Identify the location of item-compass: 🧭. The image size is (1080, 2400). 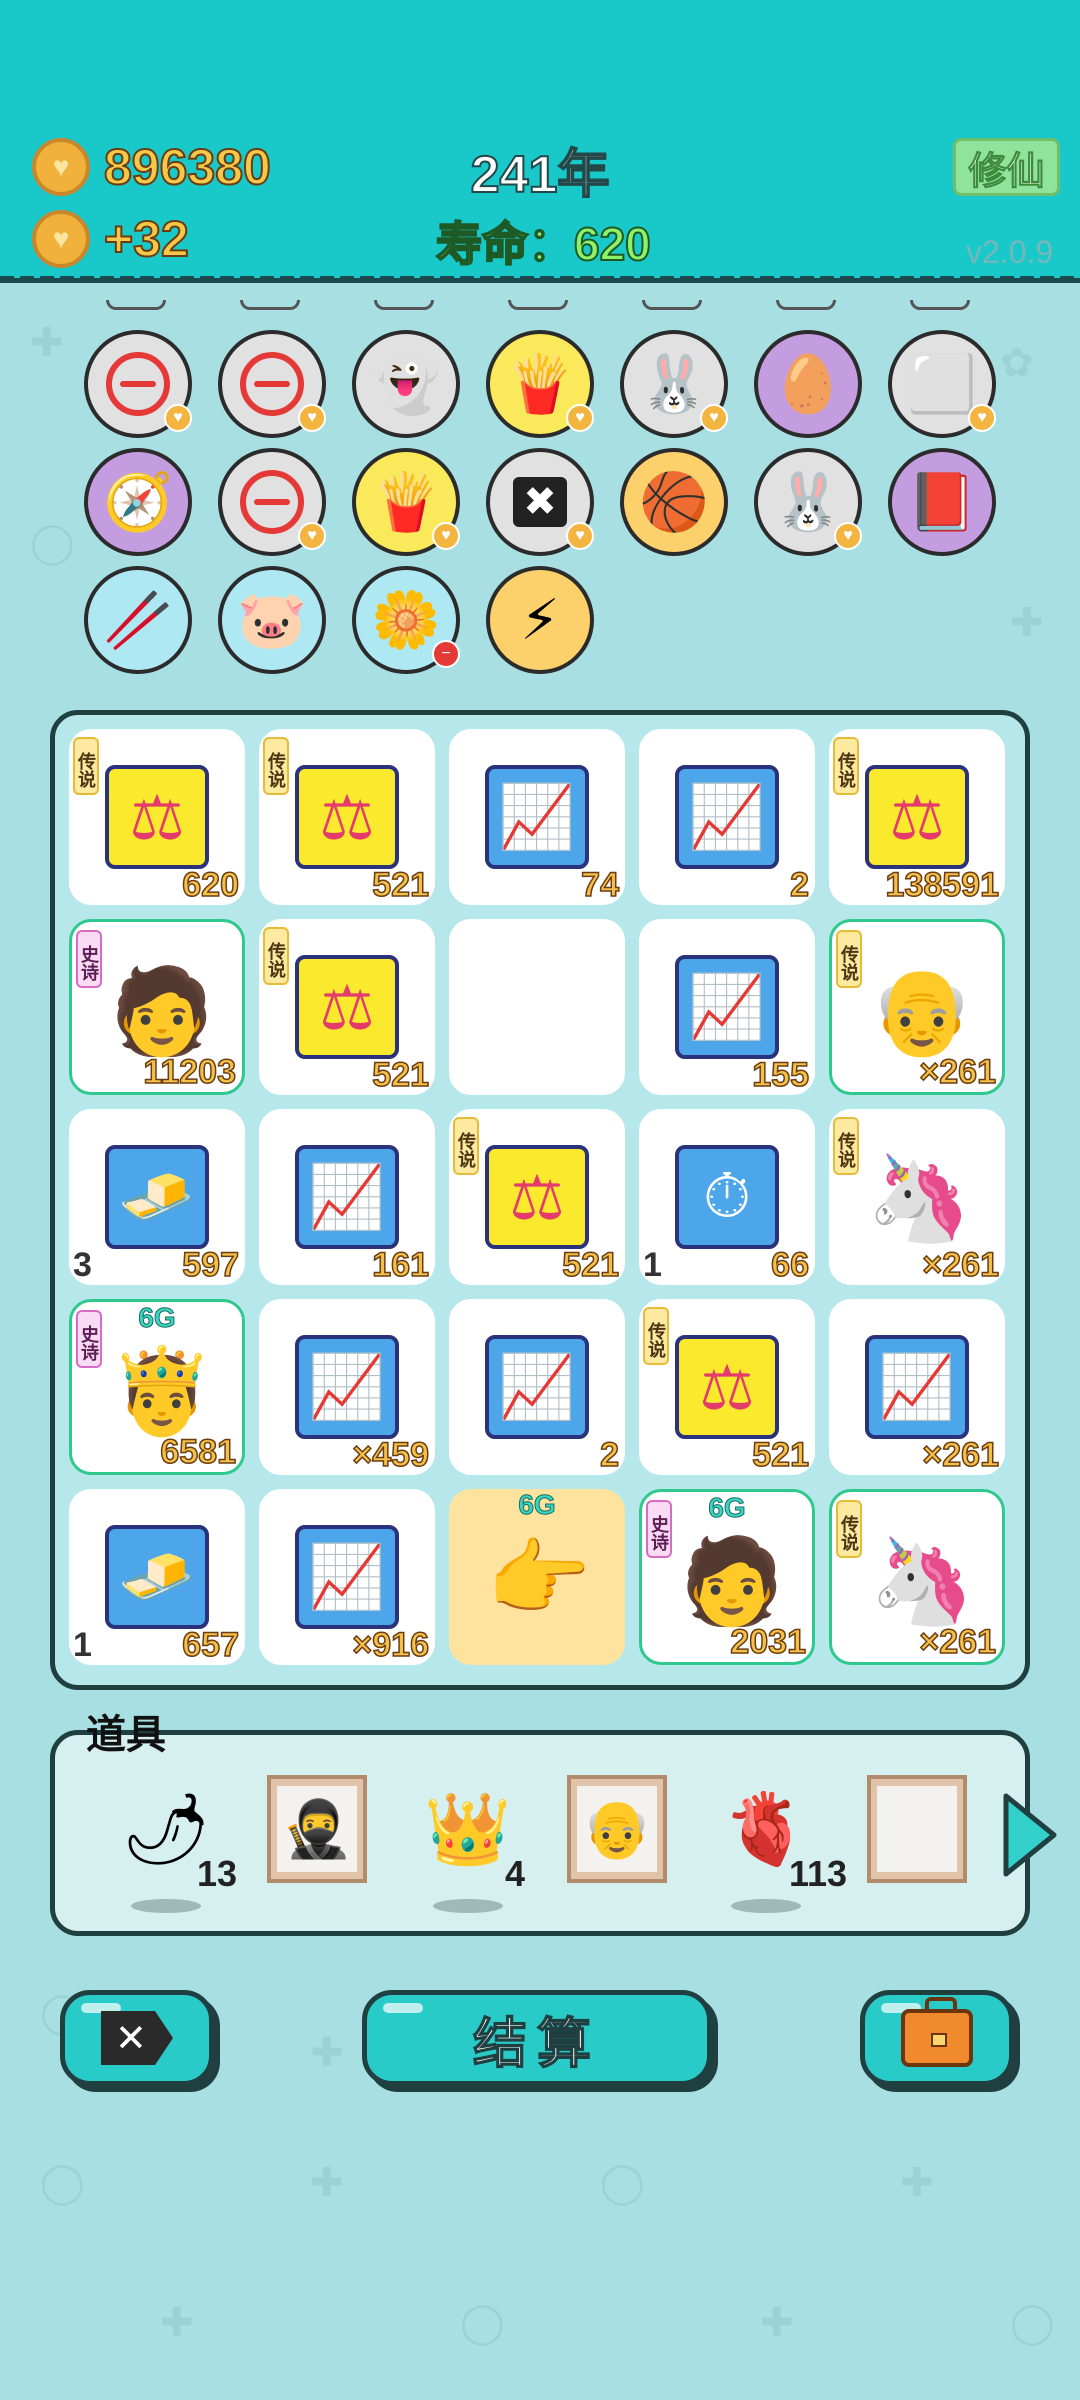
(138, 502).